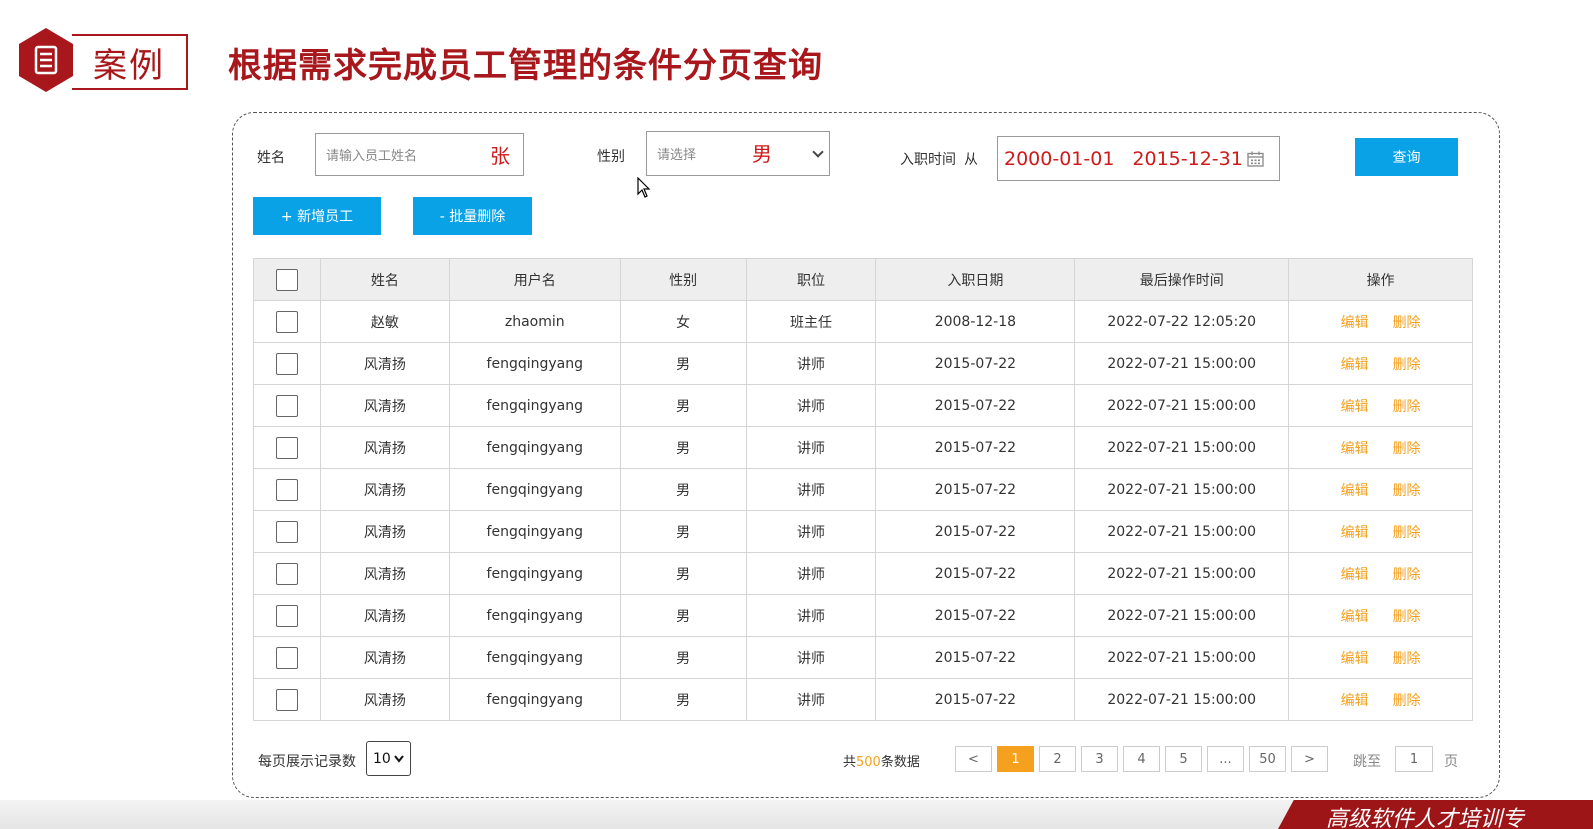 Image resolution: width=1593 pixels, height=829 pixels. I want to click on calendar-icon, so click(1255, 159).